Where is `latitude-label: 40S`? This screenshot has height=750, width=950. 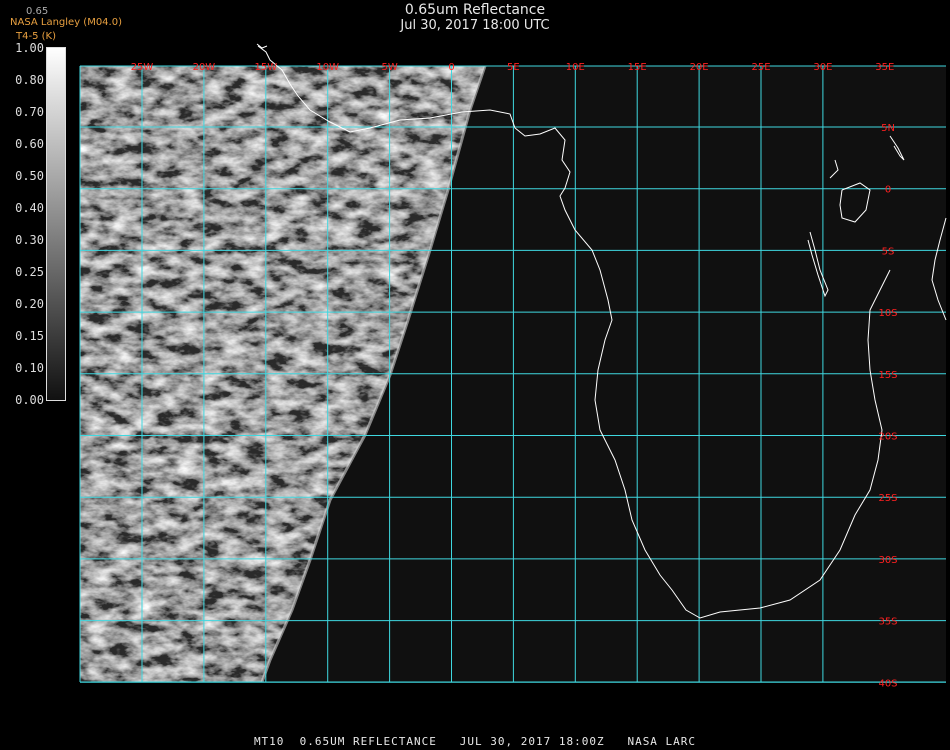
latitude-label: 40S is located at coordinates (887, 683).